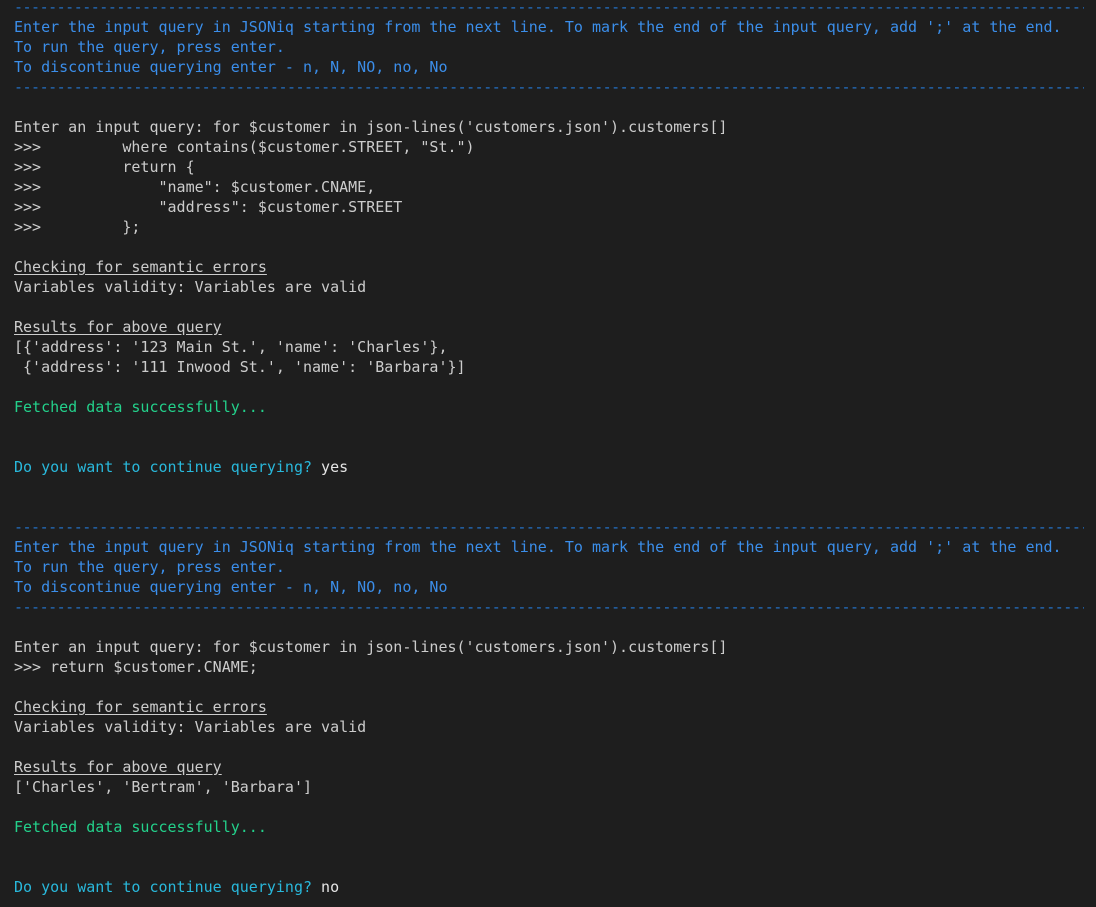 This screenshot has width=1096, height=907. Describe the element at coordinates (555, 467) in the screenshot. I see `continue-prompt-line: Do you want to continue querying? yes` at that location.